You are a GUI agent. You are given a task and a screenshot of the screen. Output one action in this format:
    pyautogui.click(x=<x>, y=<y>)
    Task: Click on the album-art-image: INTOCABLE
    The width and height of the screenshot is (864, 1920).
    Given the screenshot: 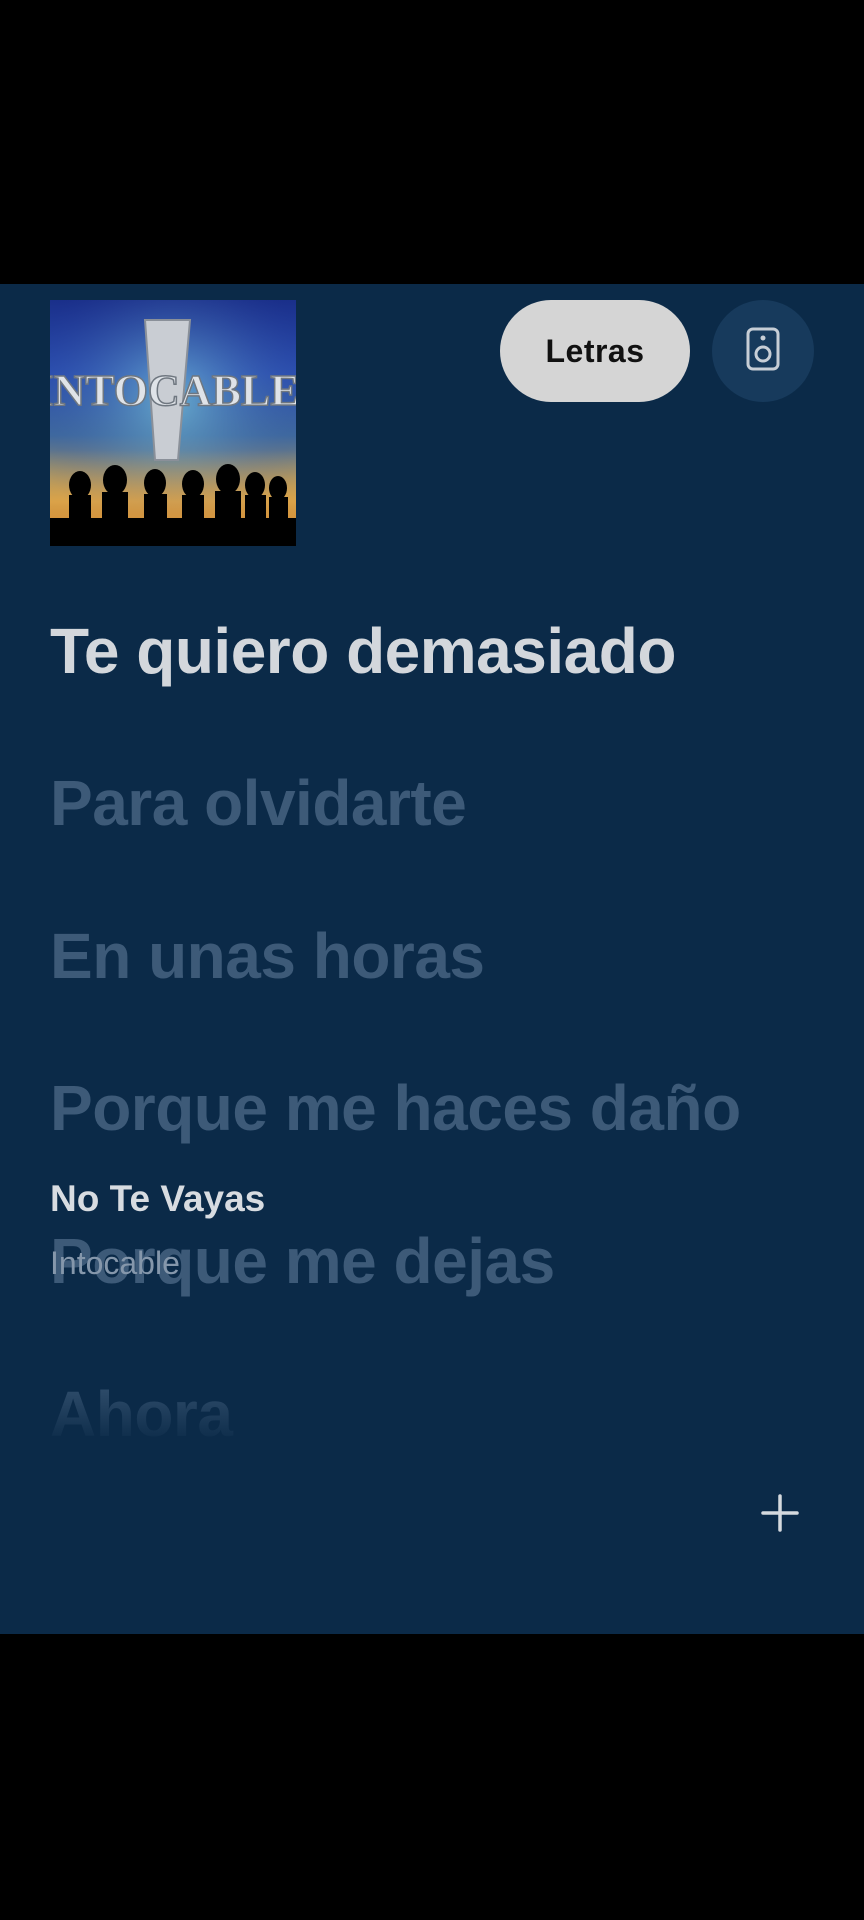 What is the action you would take?
    pyautogui.click(x=173, y=423)
    